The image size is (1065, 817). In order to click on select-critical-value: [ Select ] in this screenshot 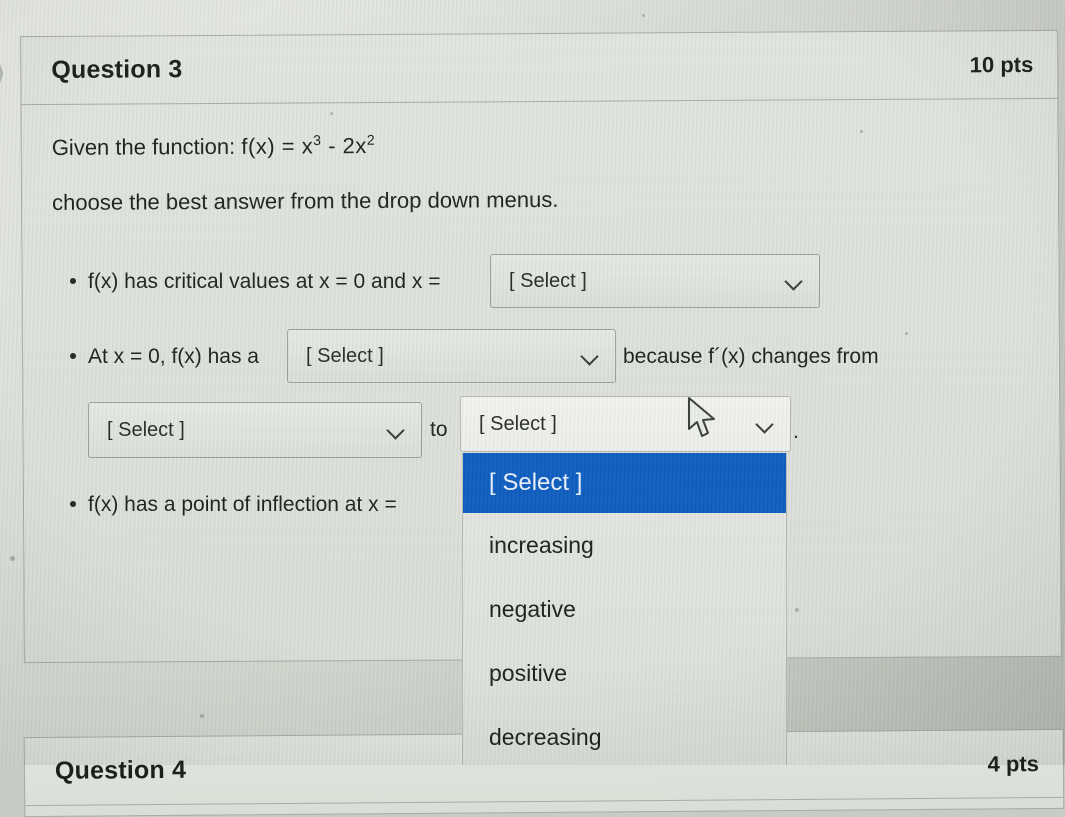, I will do `click(655, 281)`.